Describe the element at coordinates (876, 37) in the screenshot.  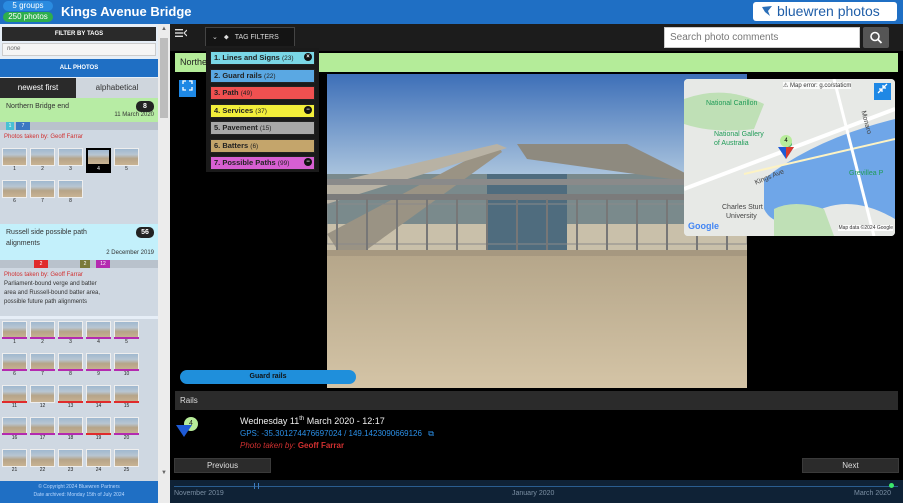
I see `search-button` at that location.